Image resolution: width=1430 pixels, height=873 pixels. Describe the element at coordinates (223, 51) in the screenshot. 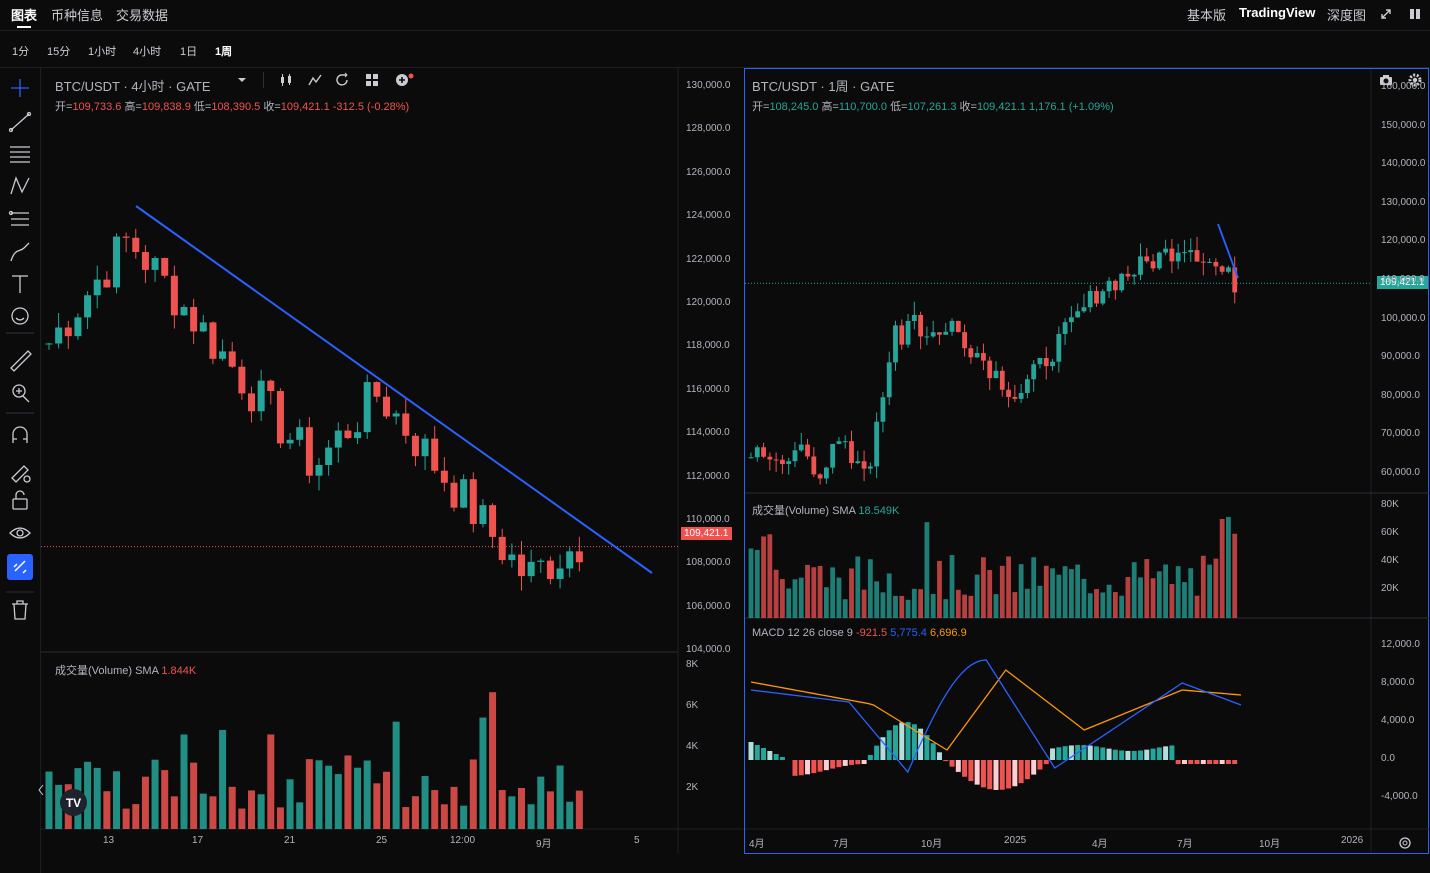

I see `timeframe-1w: 1周` at that location.